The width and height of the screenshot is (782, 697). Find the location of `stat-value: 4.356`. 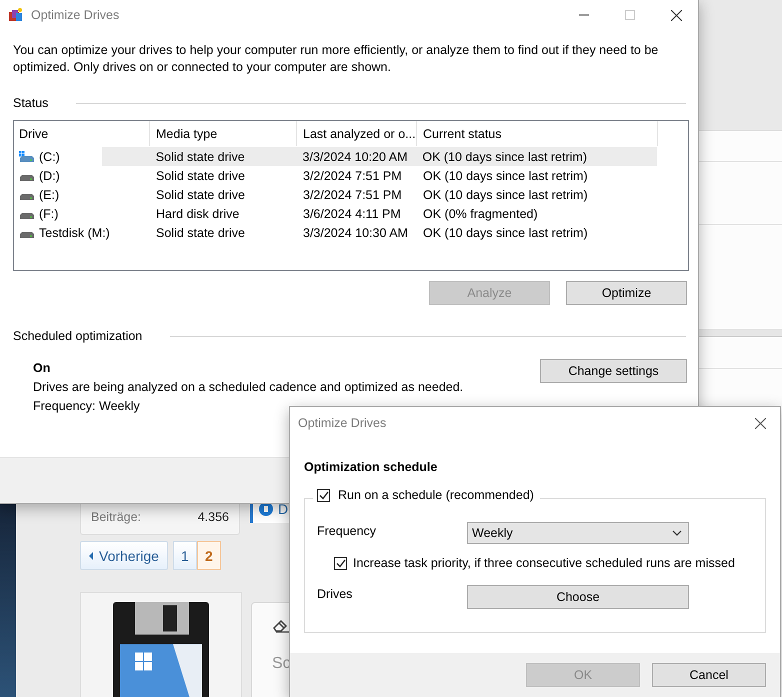

stat-value: 4.356 is located at coordinates (213, 517).